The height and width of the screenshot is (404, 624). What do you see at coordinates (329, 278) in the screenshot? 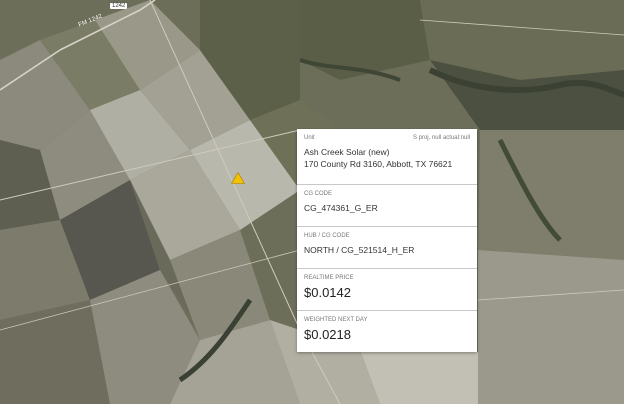
I see `realtime-price-label: REALTIME PRICE` at bounding box center [329, 278].